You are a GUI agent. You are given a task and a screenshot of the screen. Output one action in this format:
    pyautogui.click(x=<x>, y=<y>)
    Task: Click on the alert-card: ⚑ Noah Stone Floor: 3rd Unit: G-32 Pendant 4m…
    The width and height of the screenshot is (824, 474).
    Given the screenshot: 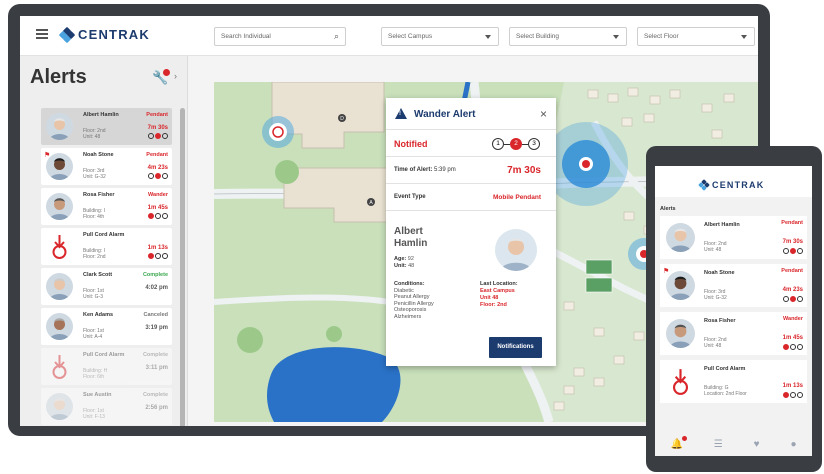 What is the action you would take?
    pyautogui.click(x=106, y=166)
    